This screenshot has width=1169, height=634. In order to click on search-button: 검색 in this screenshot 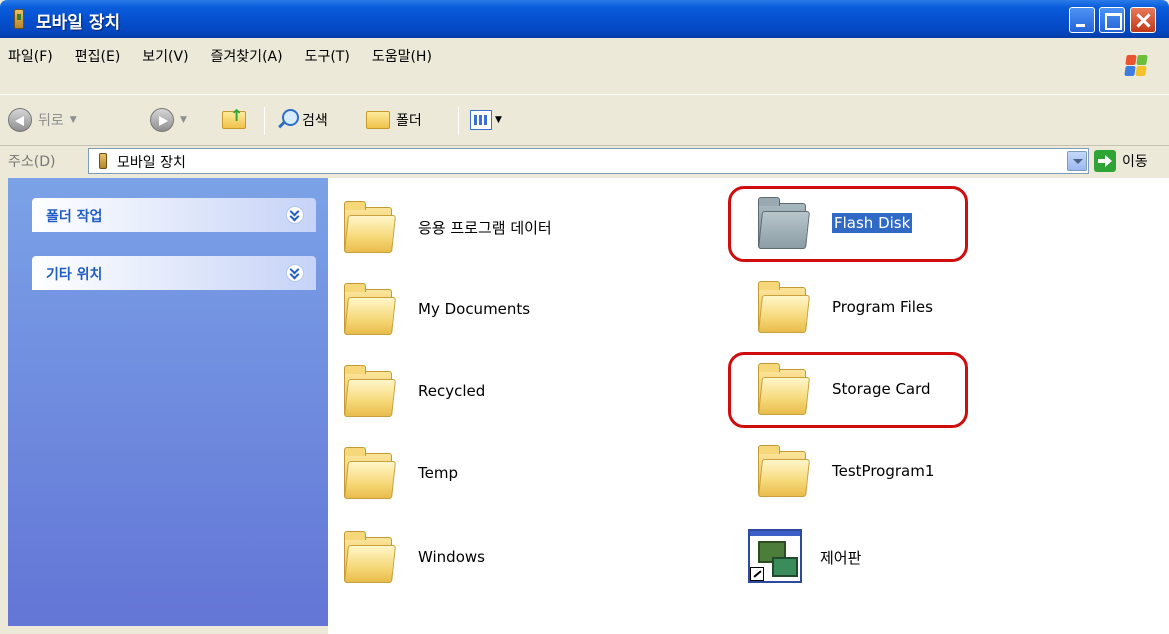, I will do `click(302, 120)`.